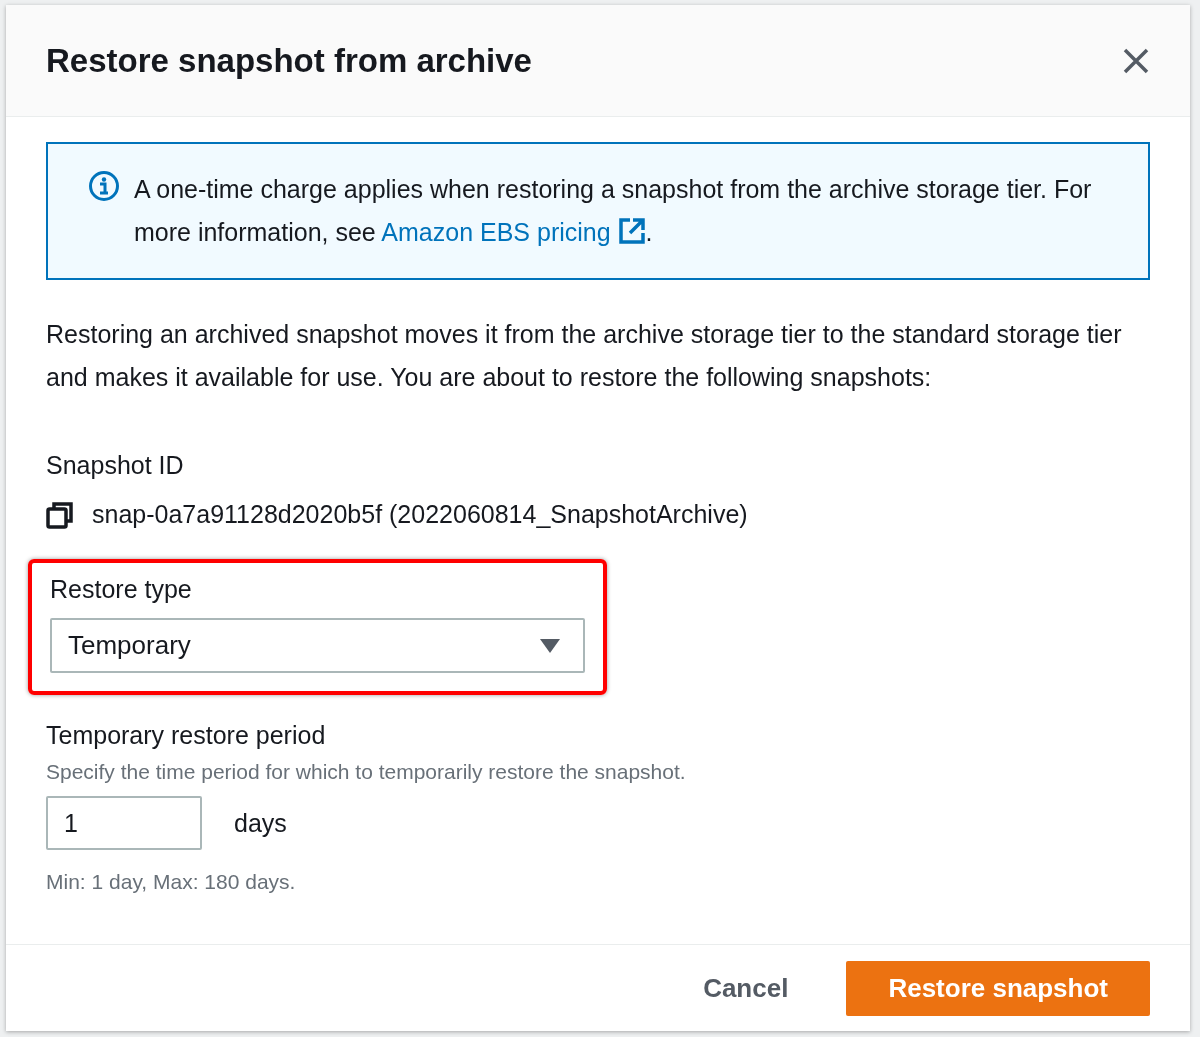 This screenshot has height=1037, width=1200. What do you see at coordinates (317, 645) in the screenshot?
I see `restore-type-dropdown: Temporary` at bounding box center [317, 645].